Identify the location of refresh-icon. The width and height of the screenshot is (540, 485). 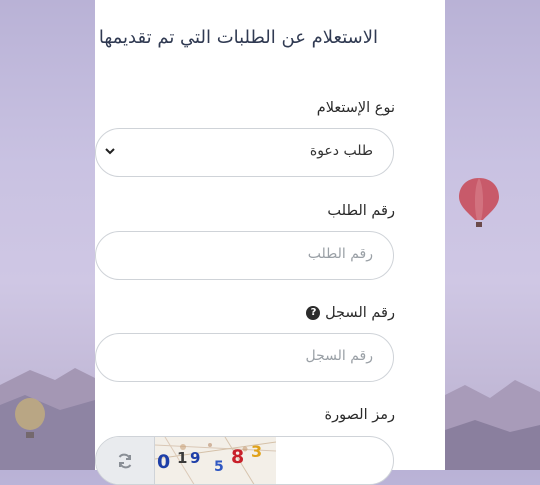
(125, 461).